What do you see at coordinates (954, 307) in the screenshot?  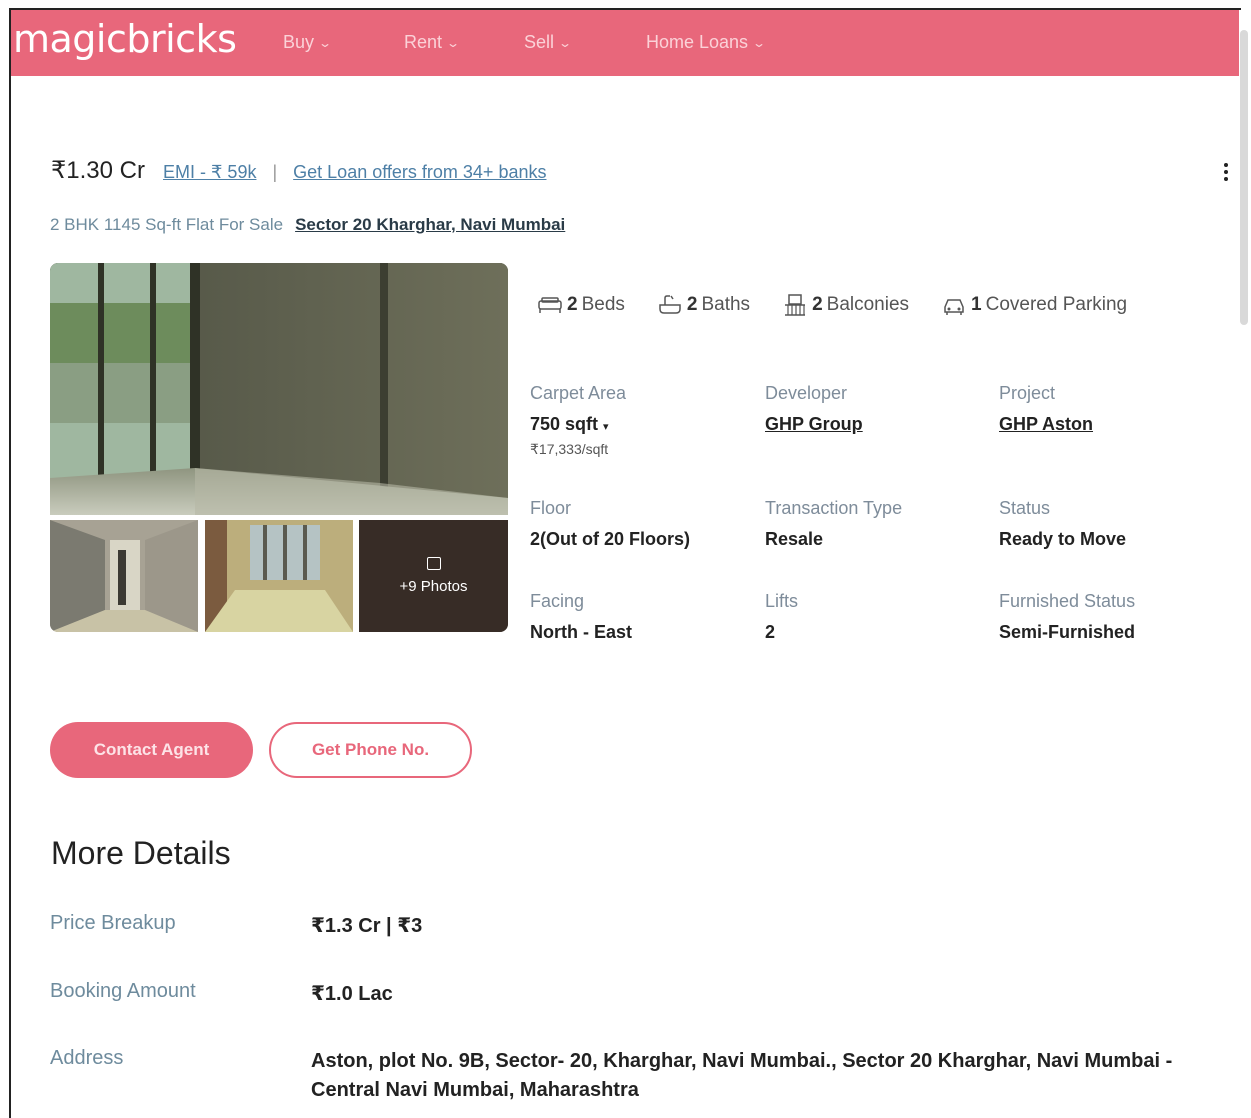 I see `car-icon` at bounding box center [954, 307].